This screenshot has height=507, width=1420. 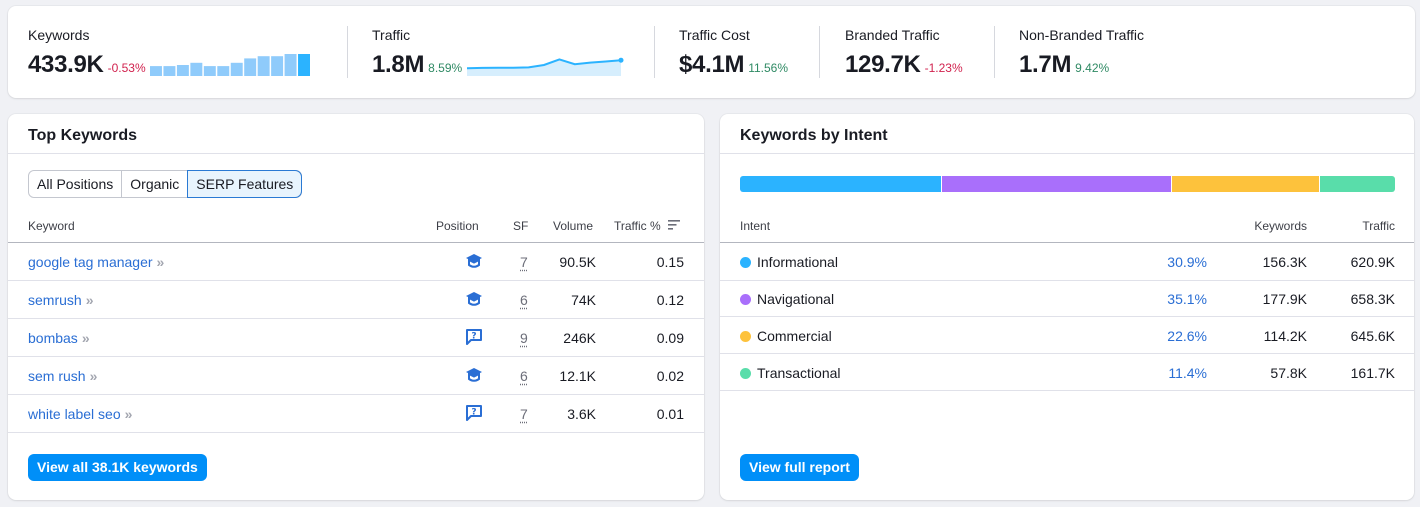 What do you see at coordinates (814, 135) in the screenshot?
I see `panel-title: Keywords by Intent` at bounding box center [814, 135].